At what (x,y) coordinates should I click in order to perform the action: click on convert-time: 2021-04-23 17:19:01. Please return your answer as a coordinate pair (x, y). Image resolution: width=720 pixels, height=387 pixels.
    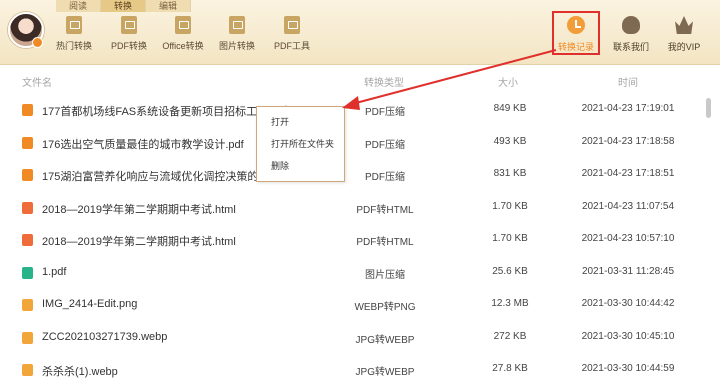
    Looking at the image, I should click on (628, 108).